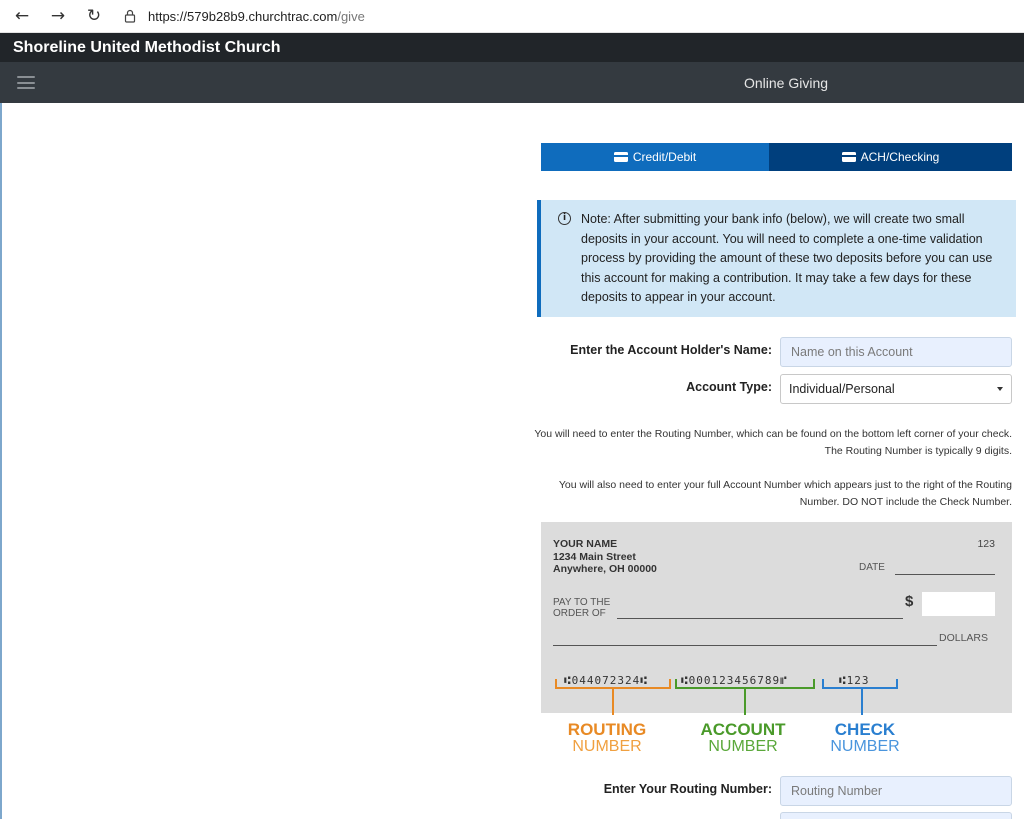  What do you see at coordinates (729, 387) in the screenshot?
I see `account-type-label: Account Type:` at bounding box center [729, 387].